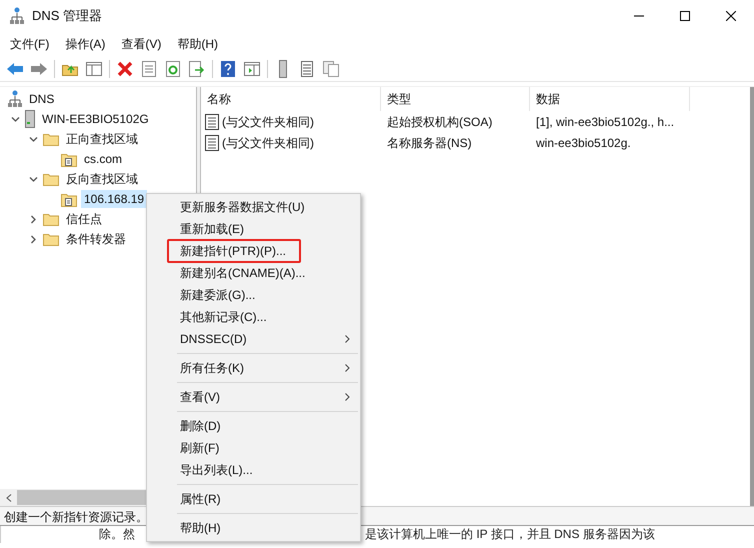  What do you see at coordinates (291, 99) in the screenshot?
I see `column-header: 名称` at bounding box center [291, 99].